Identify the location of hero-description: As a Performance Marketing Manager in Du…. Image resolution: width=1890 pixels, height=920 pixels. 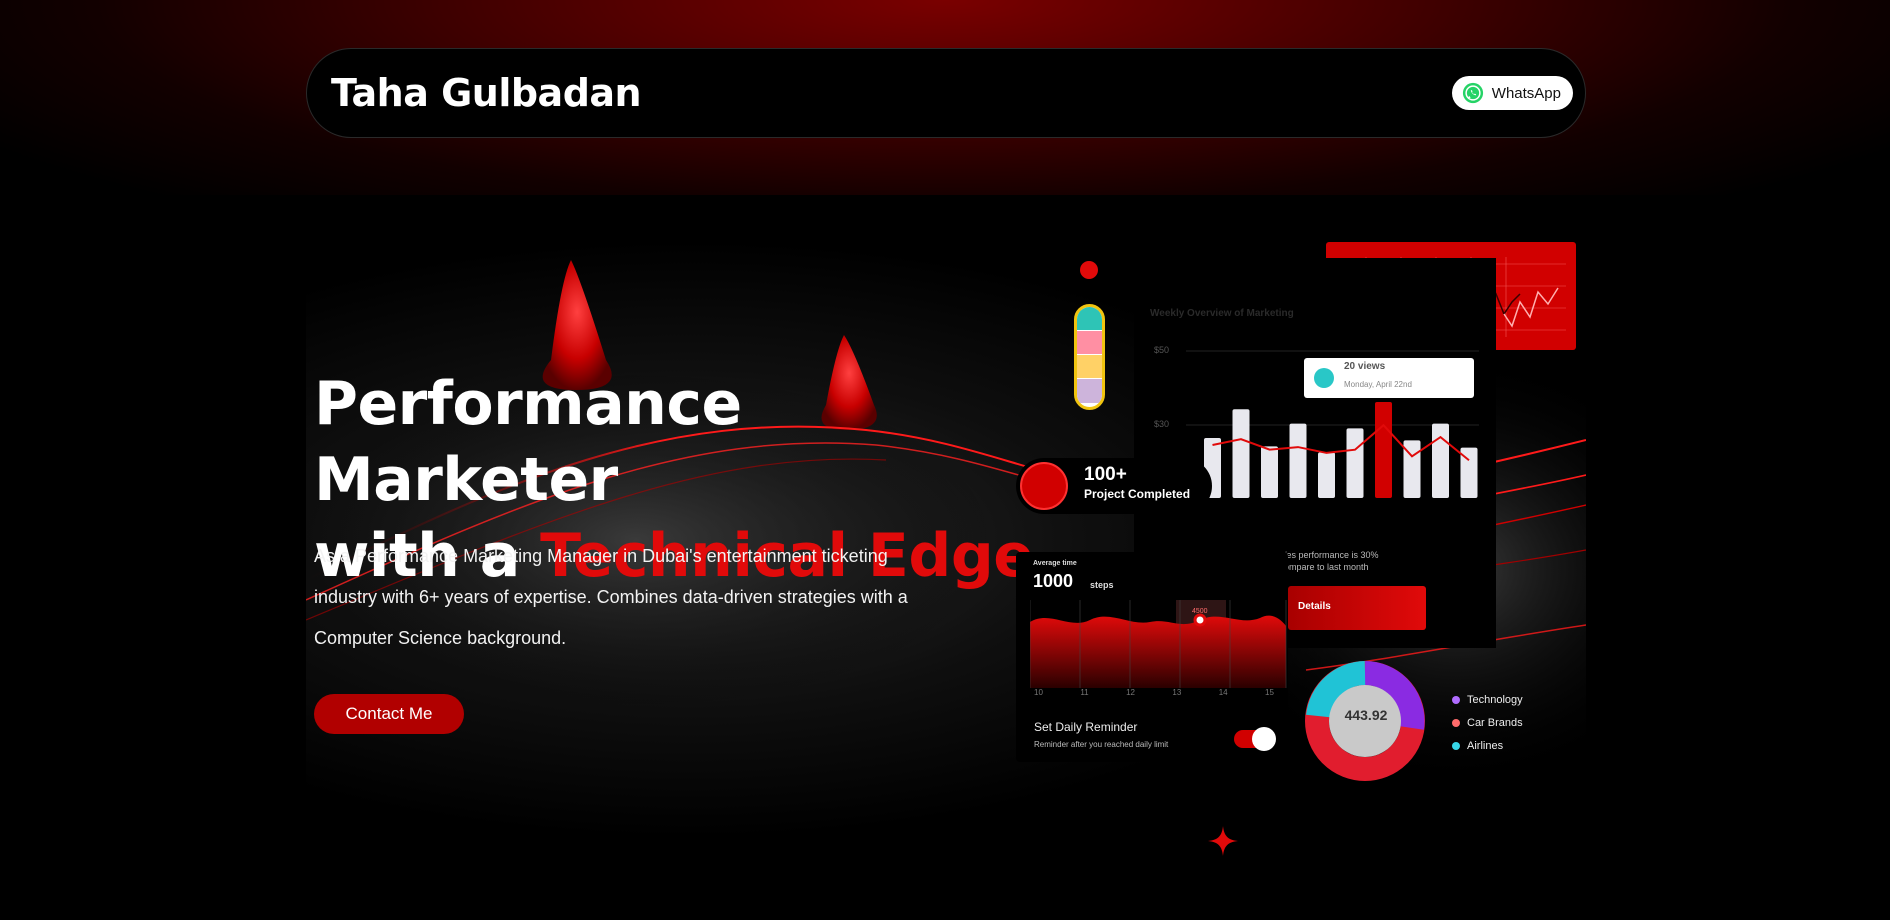
(611, 597).